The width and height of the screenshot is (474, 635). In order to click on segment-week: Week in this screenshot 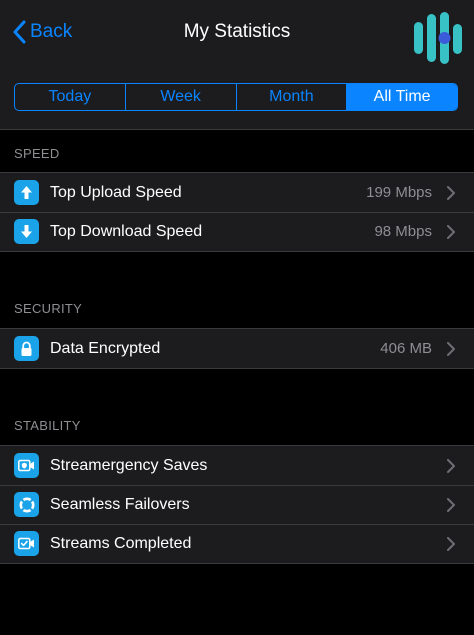, I will do `click(181, 97)`.